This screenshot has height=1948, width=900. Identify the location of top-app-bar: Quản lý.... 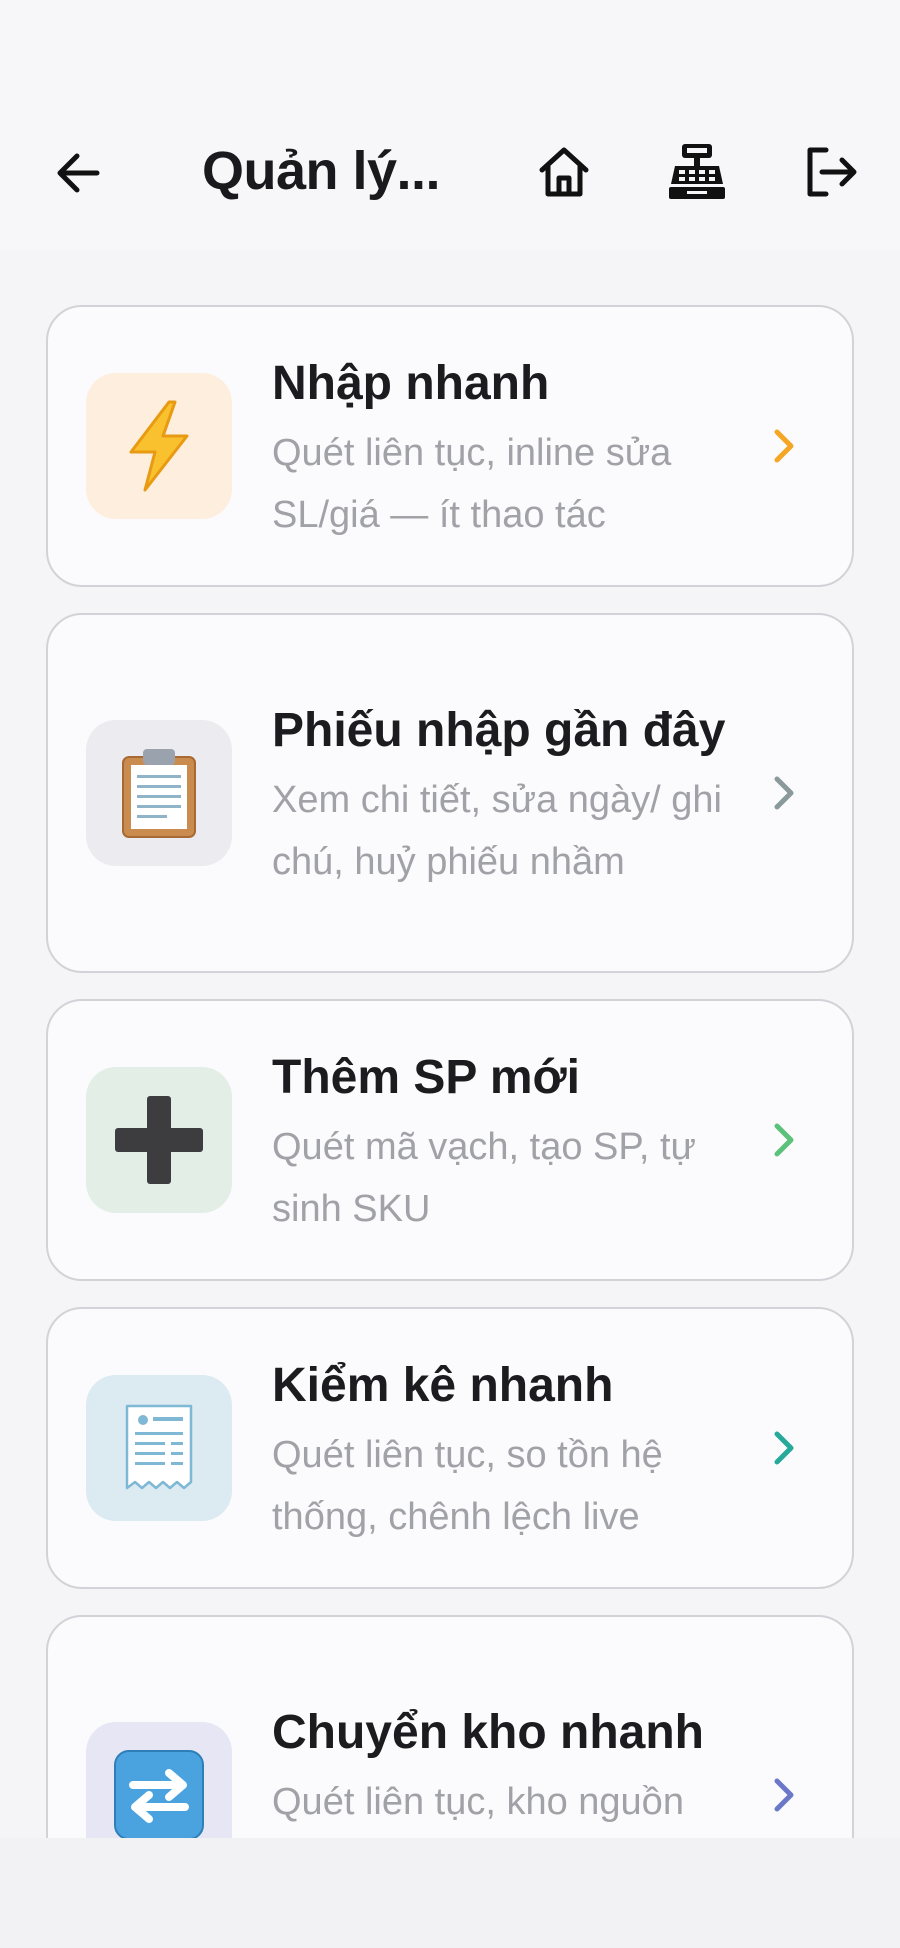
(450, 125).